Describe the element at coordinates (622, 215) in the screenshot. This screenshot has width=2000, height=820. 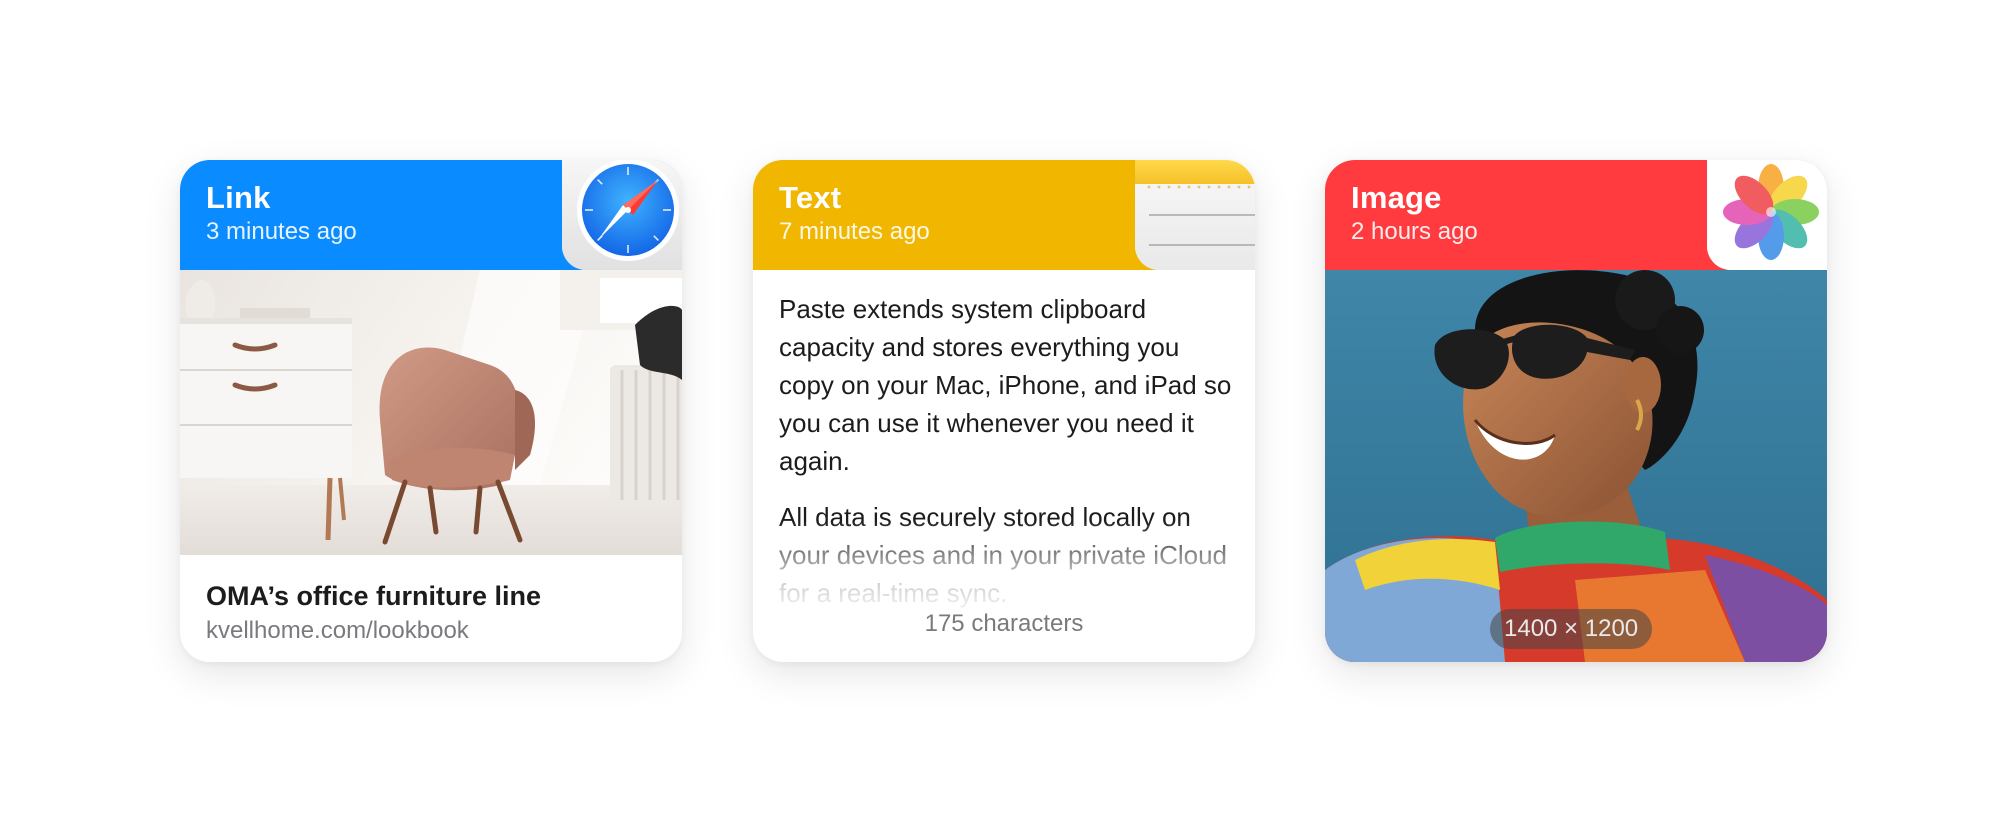
I see `safari-icon` at that location.